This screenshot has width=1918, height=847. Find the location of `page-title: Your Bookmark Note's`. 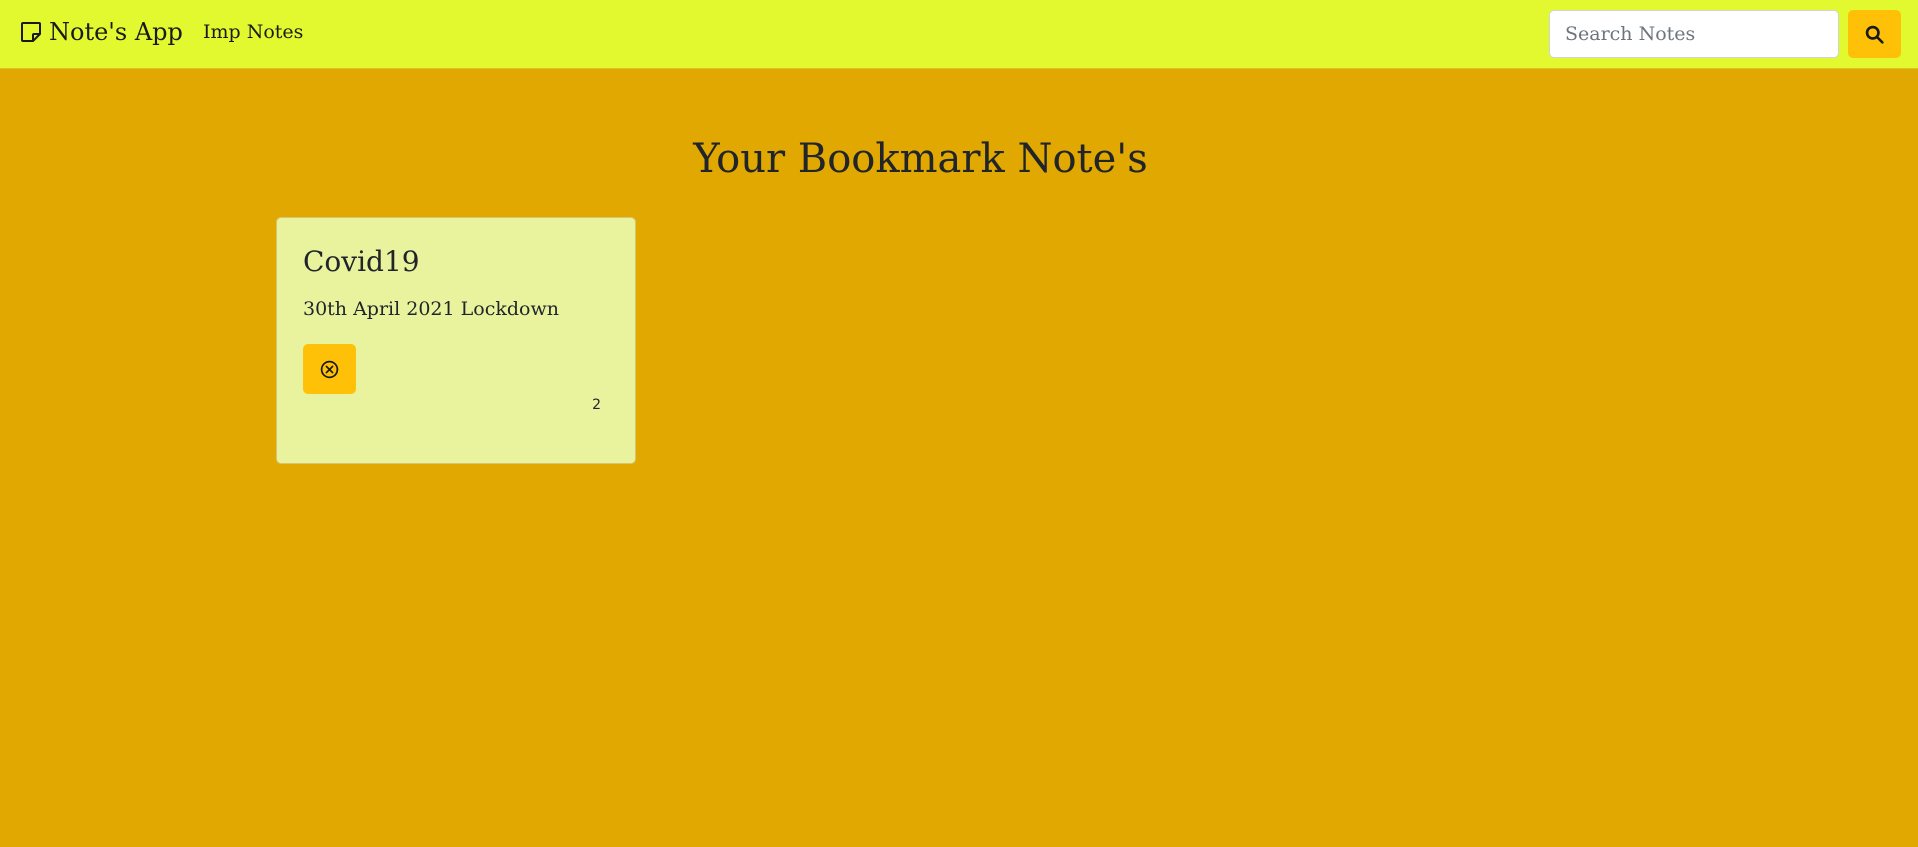

page-title: Your Bookmark Note's is located at coordinates (920, 159).